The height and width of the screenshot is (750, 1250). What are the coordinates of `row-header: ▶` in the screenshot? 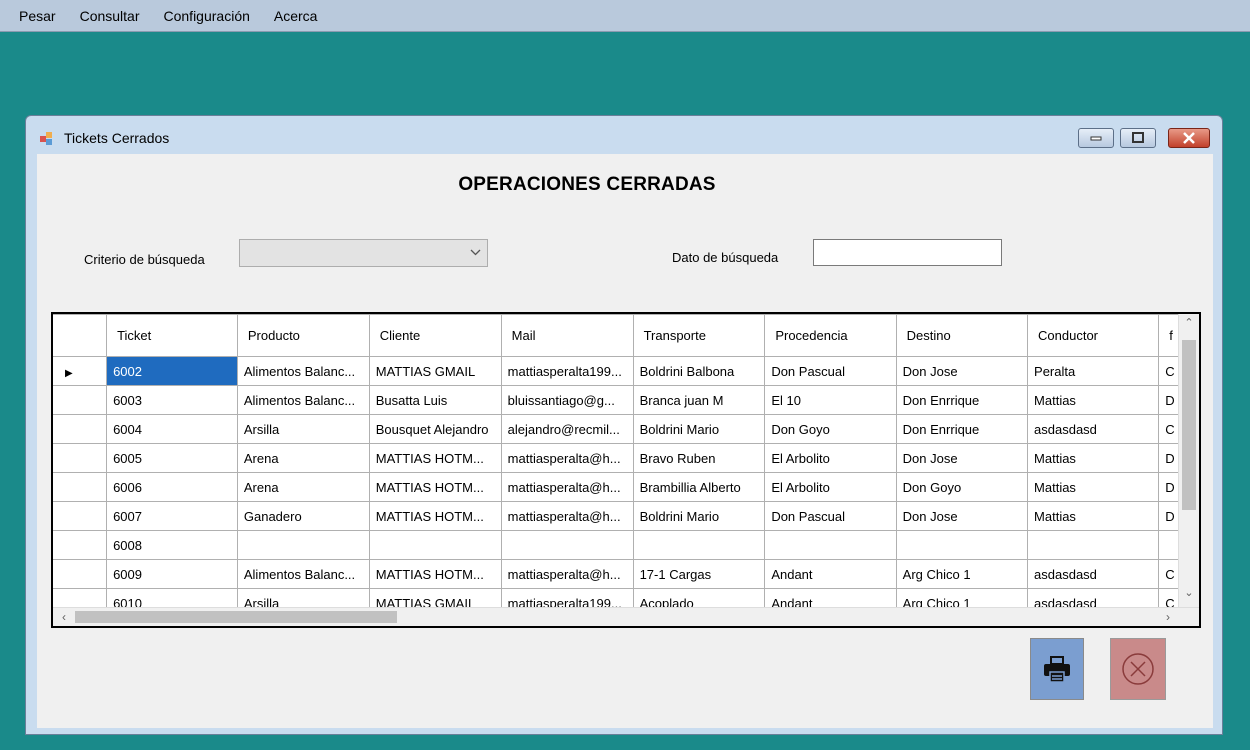 It's located at (80, 371).